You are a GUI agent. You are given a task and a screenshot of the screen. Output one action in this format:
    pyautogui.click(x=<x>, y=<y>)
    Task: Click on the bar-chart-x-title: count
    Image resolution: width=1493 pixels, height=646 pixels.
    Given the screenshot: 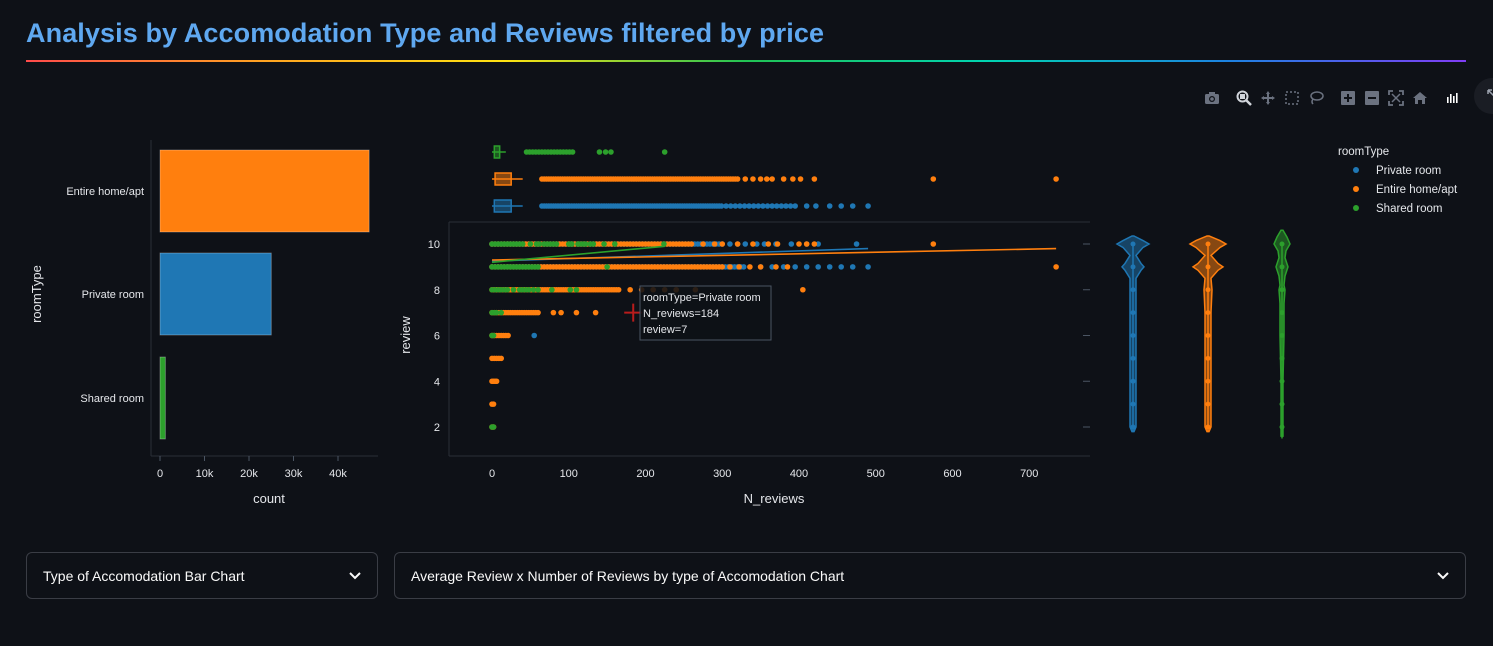 What is the action you would take?
    pyautogui.click(x=269, y=498)
    